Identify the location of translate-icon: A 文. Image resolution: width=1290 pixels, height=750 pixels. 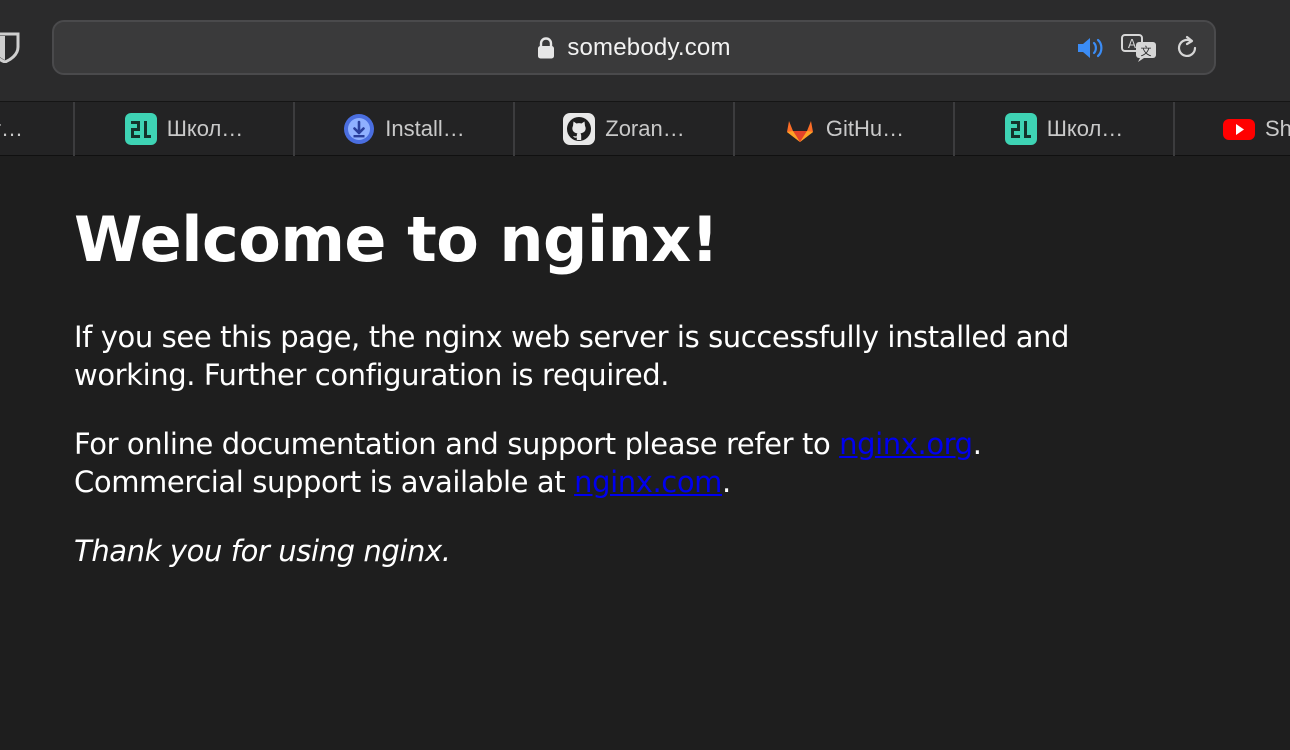
(1140, 48).